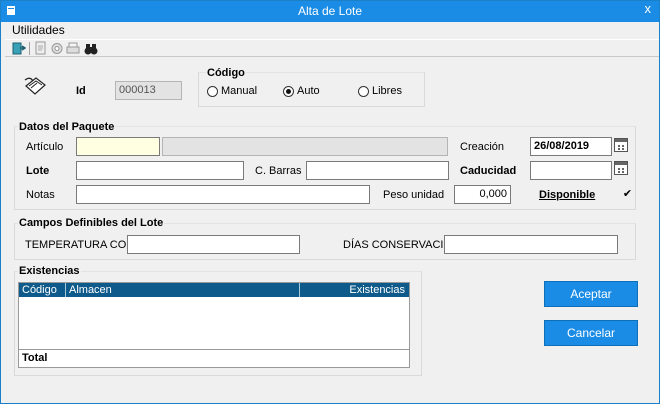 Image resolution: width=660 pixels, height=404 pixels. What do you see at coordinates (305, 146) in the screenshot?
I see `articulo-description` at bounding box center [305, 146].